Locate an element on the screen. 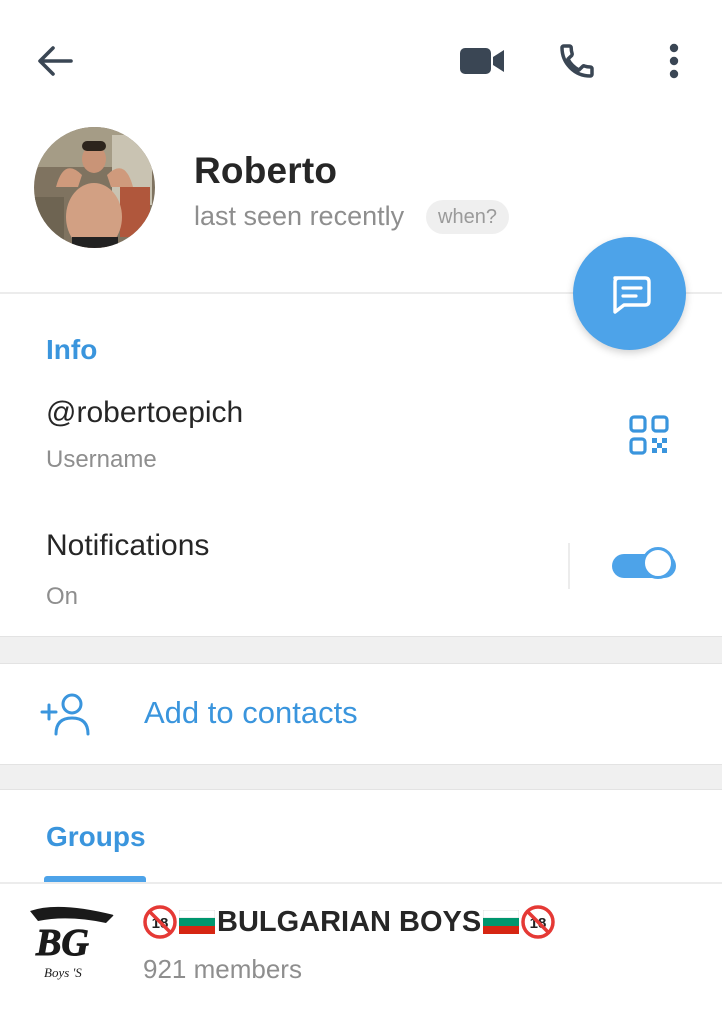 Image resolution: width=722 pixels, height=1024 pixels. arrow-left-icon is located at coordinates (55, 61).